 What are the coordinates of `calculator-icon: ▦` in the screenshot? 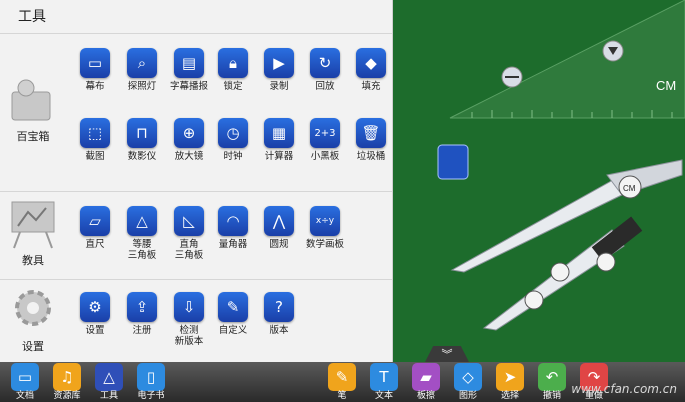 It's located at (279, 133).